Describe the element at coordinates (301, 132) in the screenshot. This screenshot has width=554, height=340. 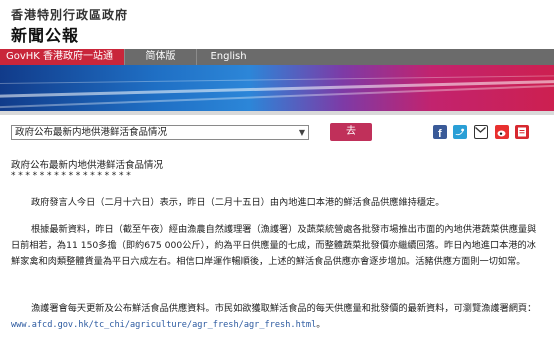
I see `chevron-down-icon: ▼` at that location.